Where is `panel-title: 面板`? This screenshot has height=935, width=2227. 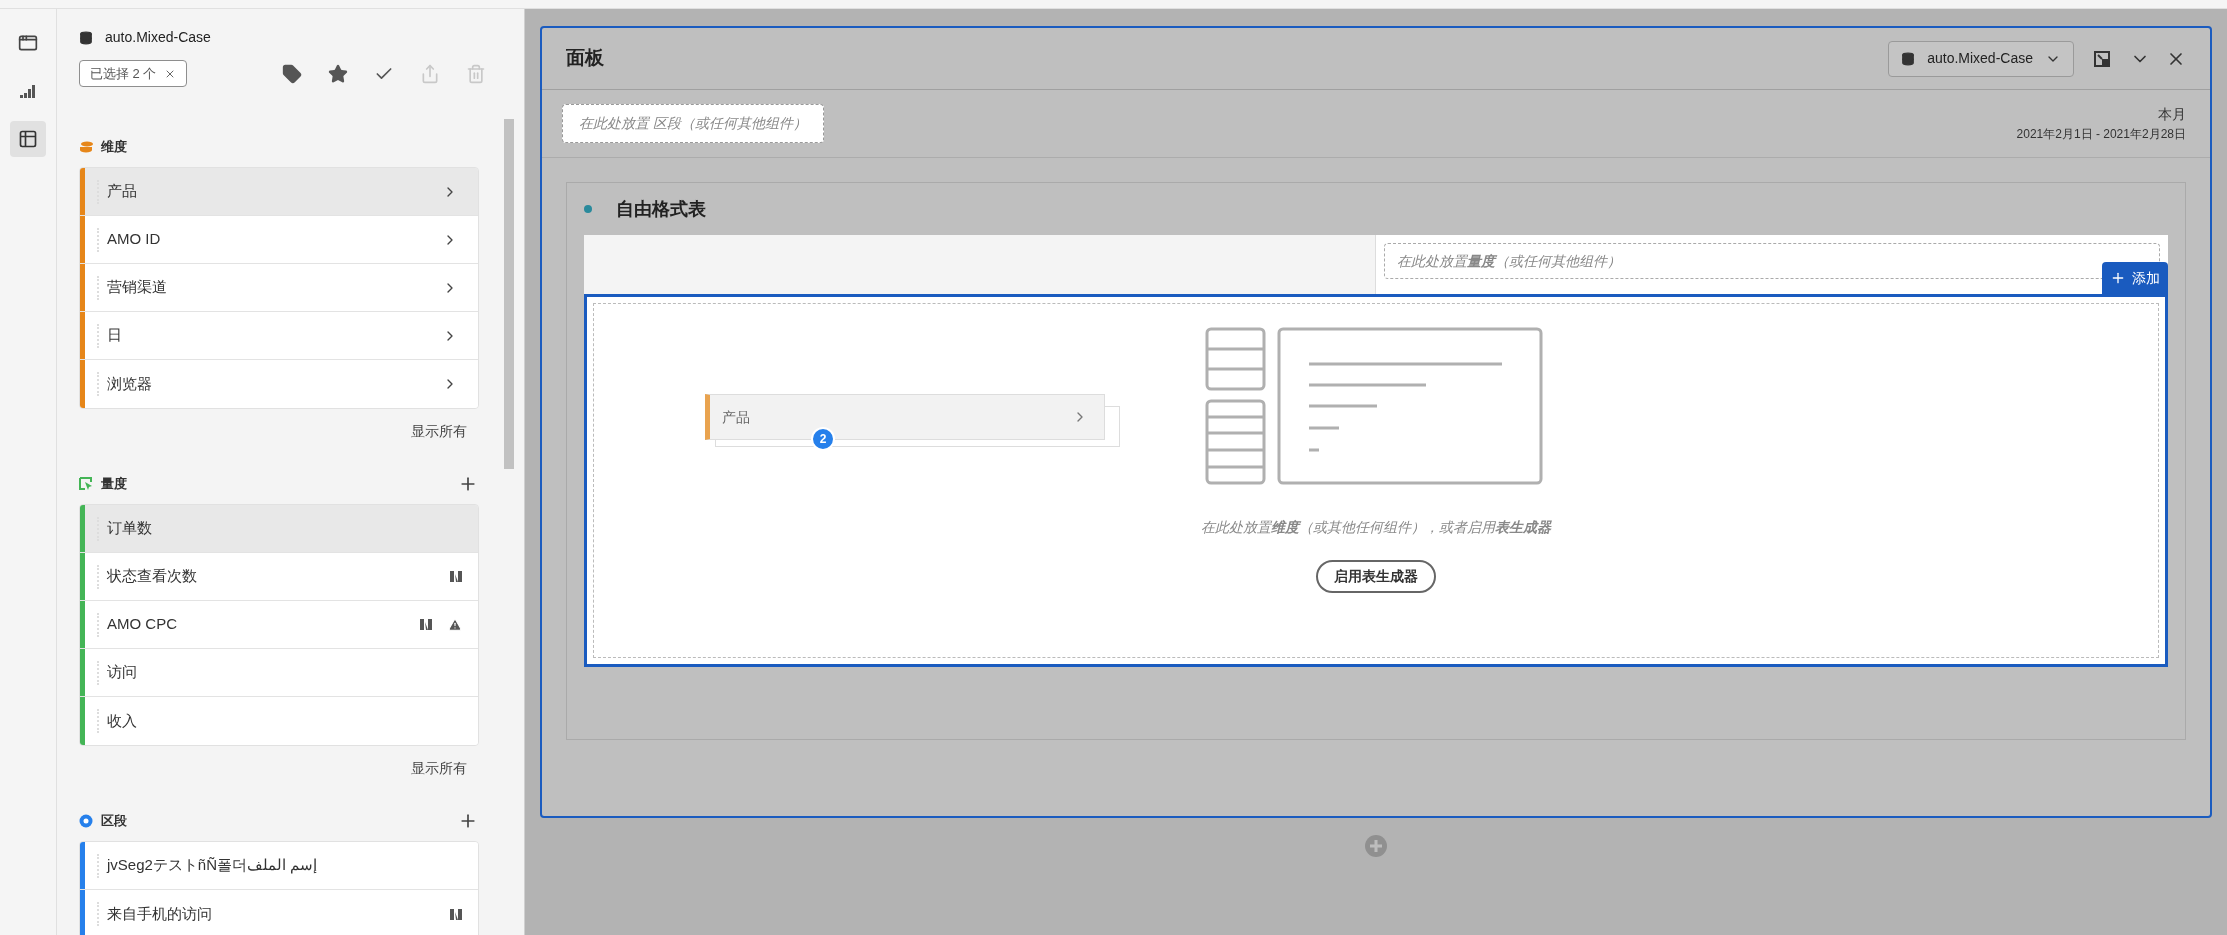
panel-title: 面板 is located at coordinates (585, 58).